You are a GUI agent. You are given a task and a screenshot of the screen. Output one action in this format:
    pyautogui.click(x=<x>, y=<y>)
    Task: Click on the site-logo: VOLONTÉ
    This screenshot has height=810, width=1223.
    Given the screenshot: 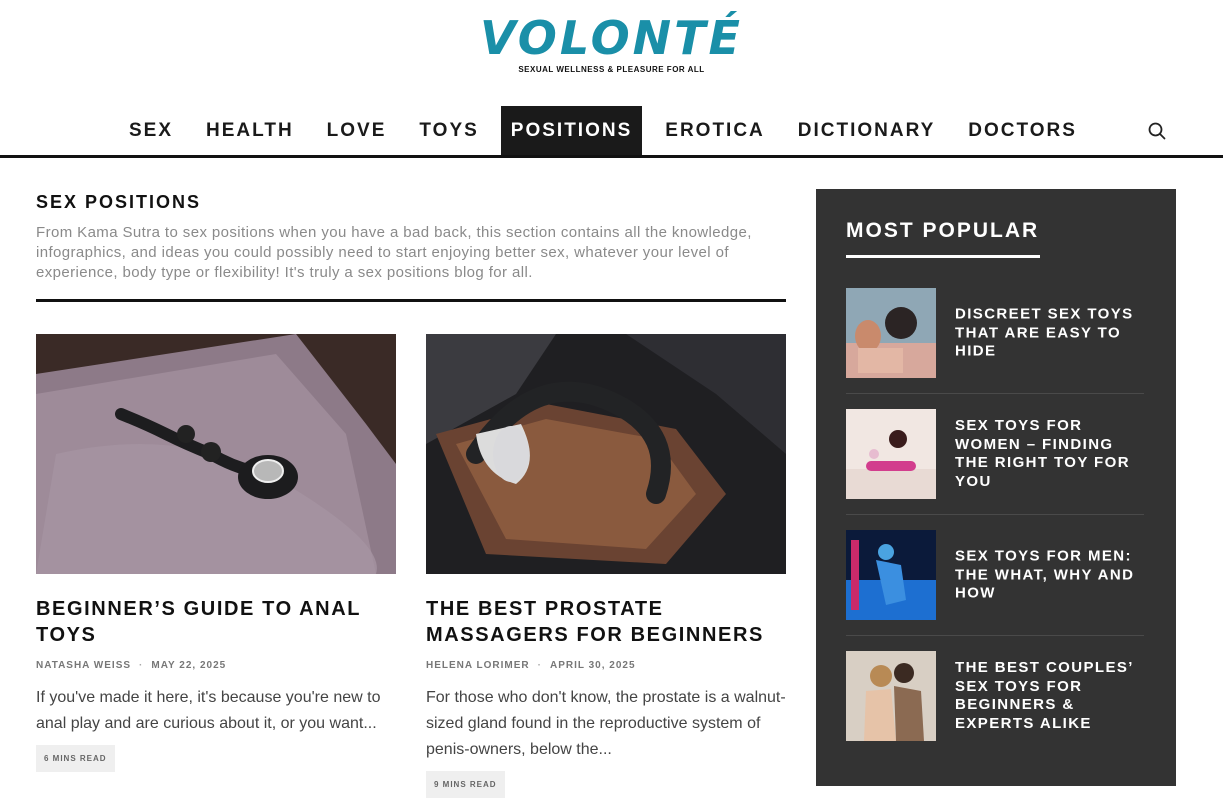 What is the action you would take?
    pyautogui.click(x=611, y=38)
    